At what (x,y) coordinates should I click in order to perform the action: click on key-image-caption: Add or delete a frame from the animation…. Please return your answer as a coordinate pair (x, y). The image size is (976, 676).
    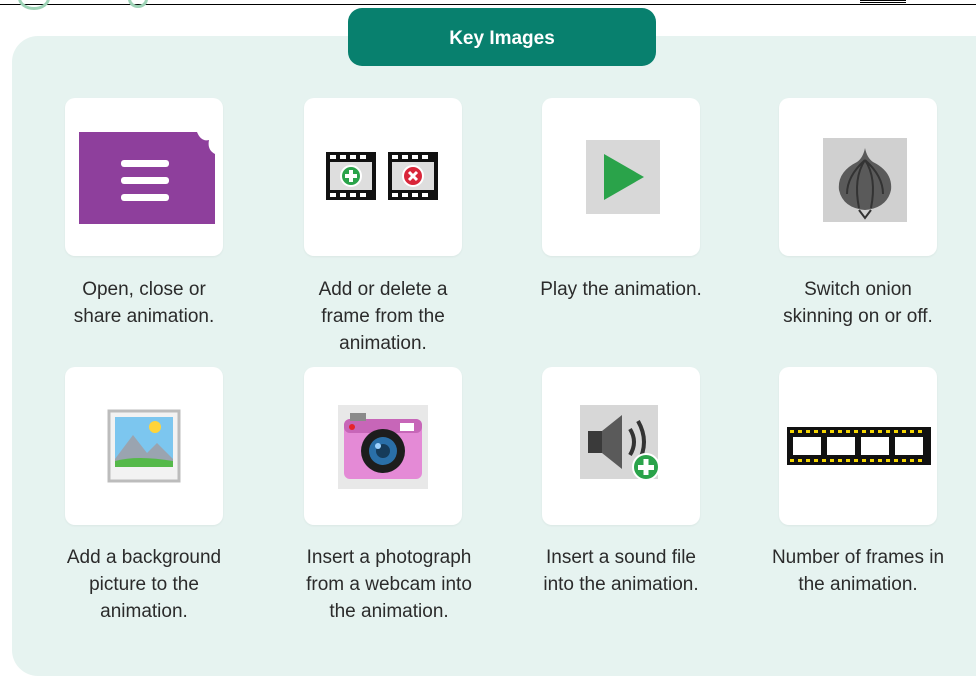
    Looking at the image, I should click on (383, 316).